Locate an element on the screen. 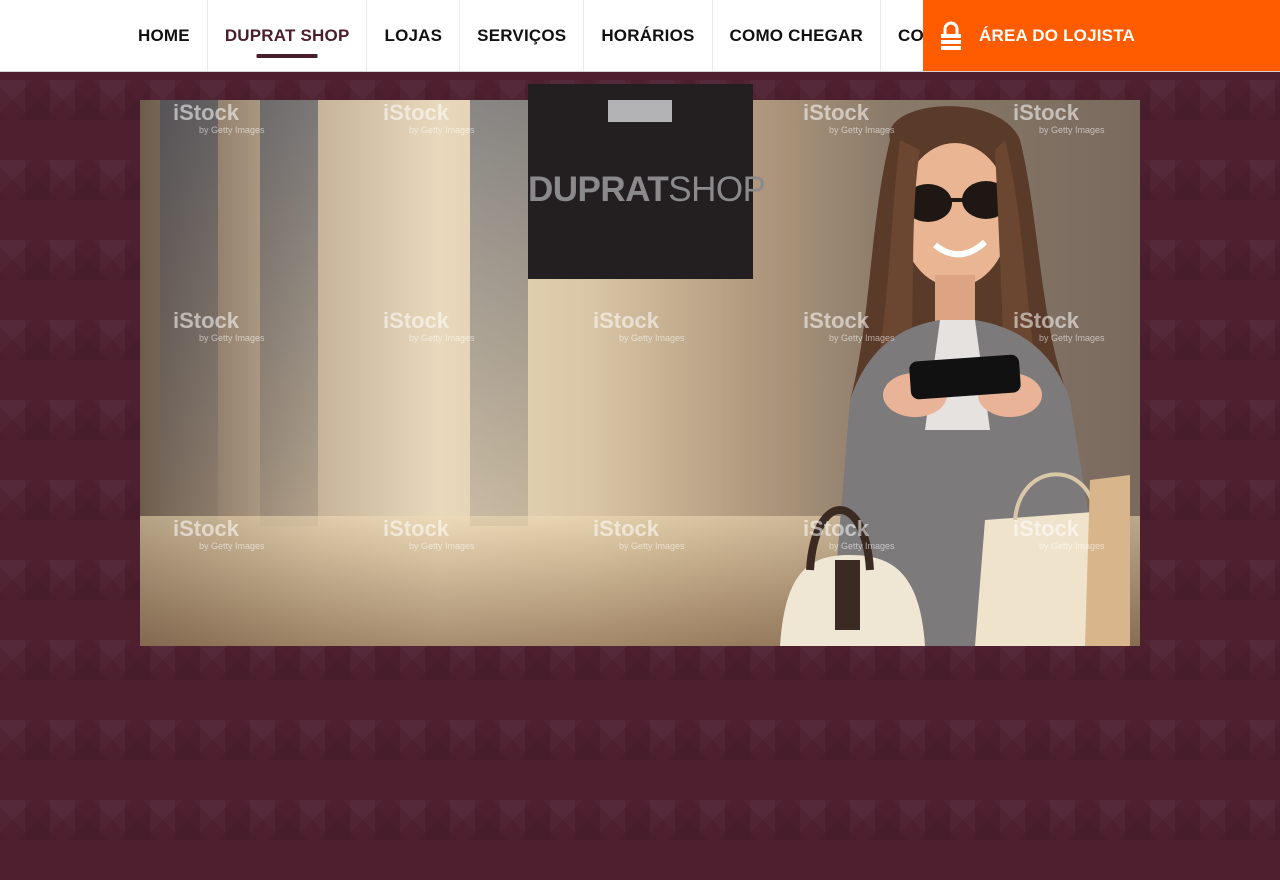  nav-item-servicos: SERVIÇOS is located at coordinates (522, 35).